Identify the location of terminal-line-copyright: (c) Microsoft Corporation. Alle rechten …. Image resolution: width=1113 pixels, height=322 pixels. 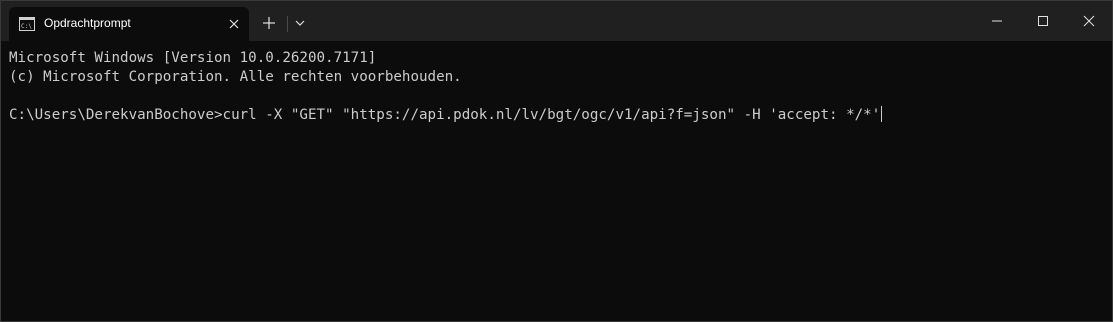
(235, 77).